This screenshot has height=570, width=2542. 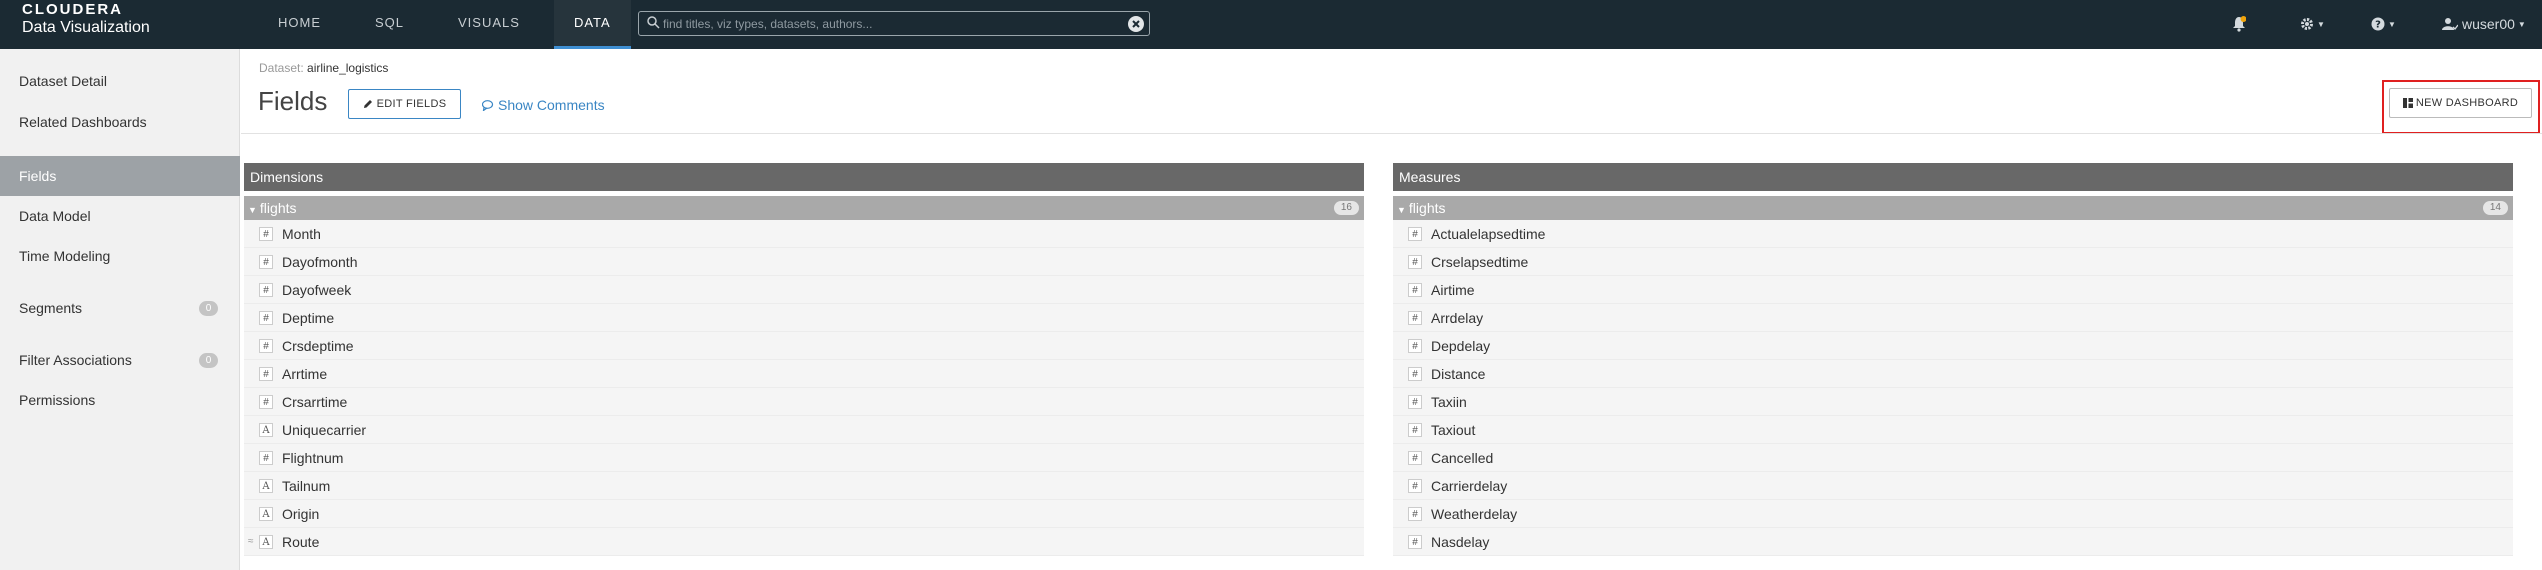 What do you see at coordinates (86, 20) in the screenshot?
I see `app-logo: CLOUDERA Data Visualization` at bounding box center [86, 20].